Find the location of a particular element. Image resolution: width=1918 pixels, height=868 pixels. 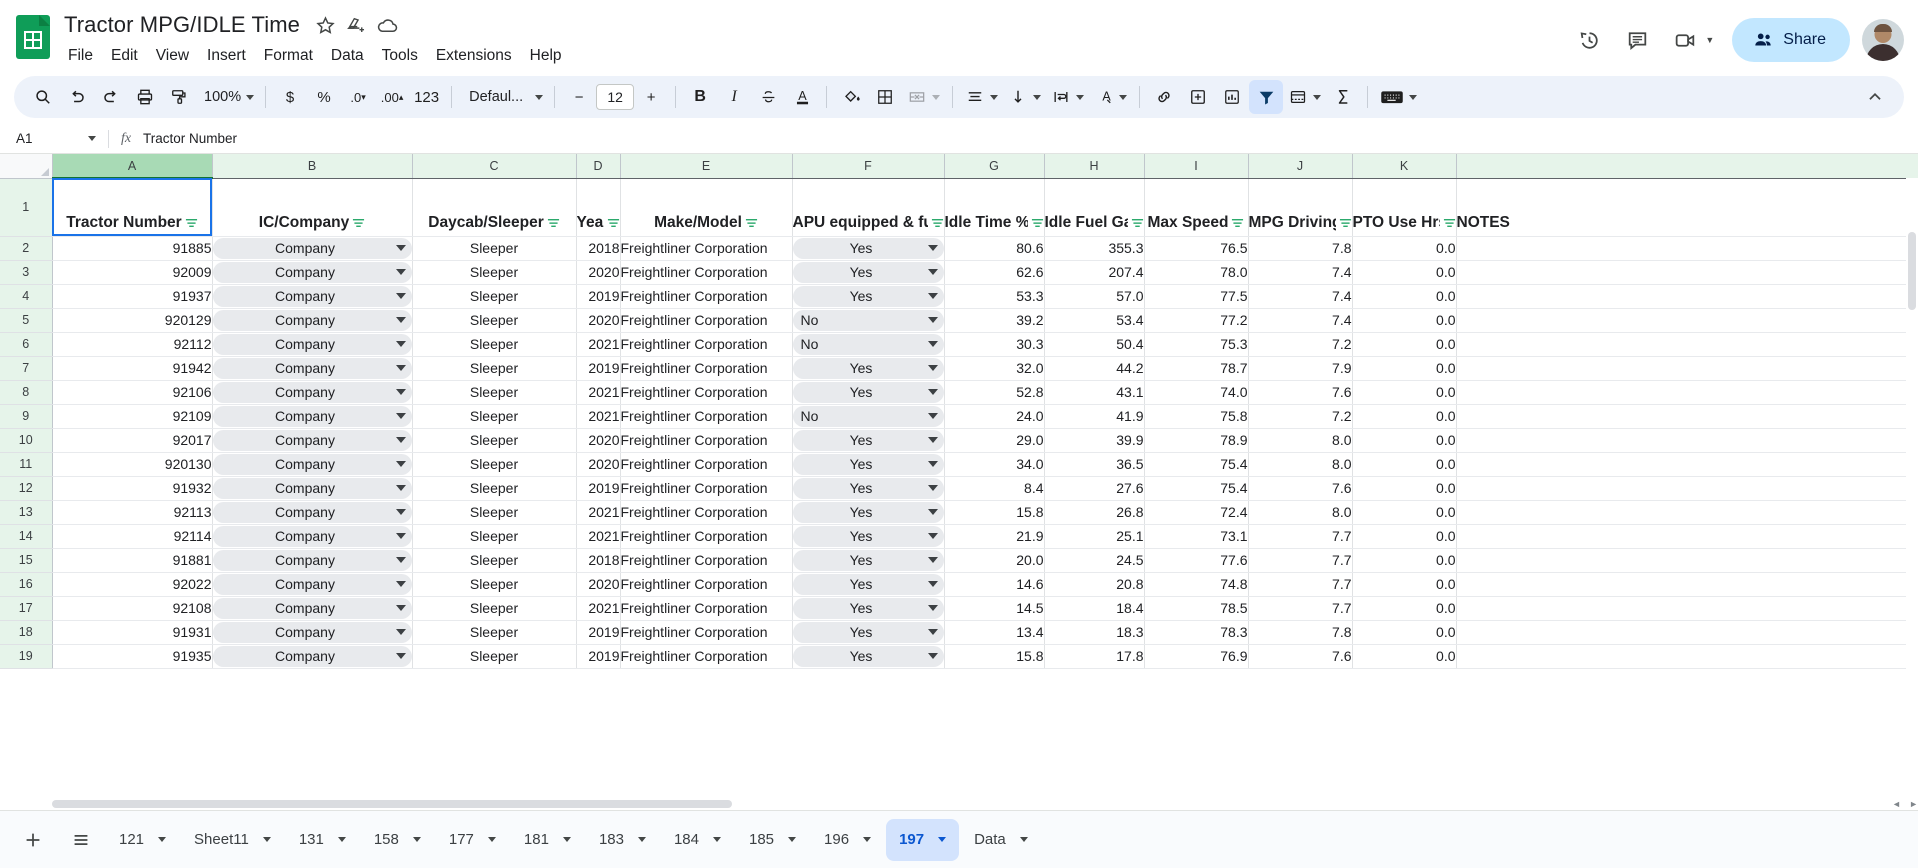

cell-max-speed-6: 75.3 is located at coordinates (1196, 344).